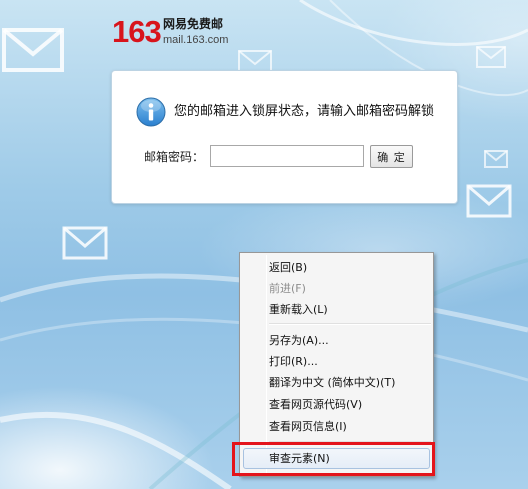 Image resolution: width=528 pixels, height=489 pixels. I want to click on logo-number: 163, so click(137, 31).